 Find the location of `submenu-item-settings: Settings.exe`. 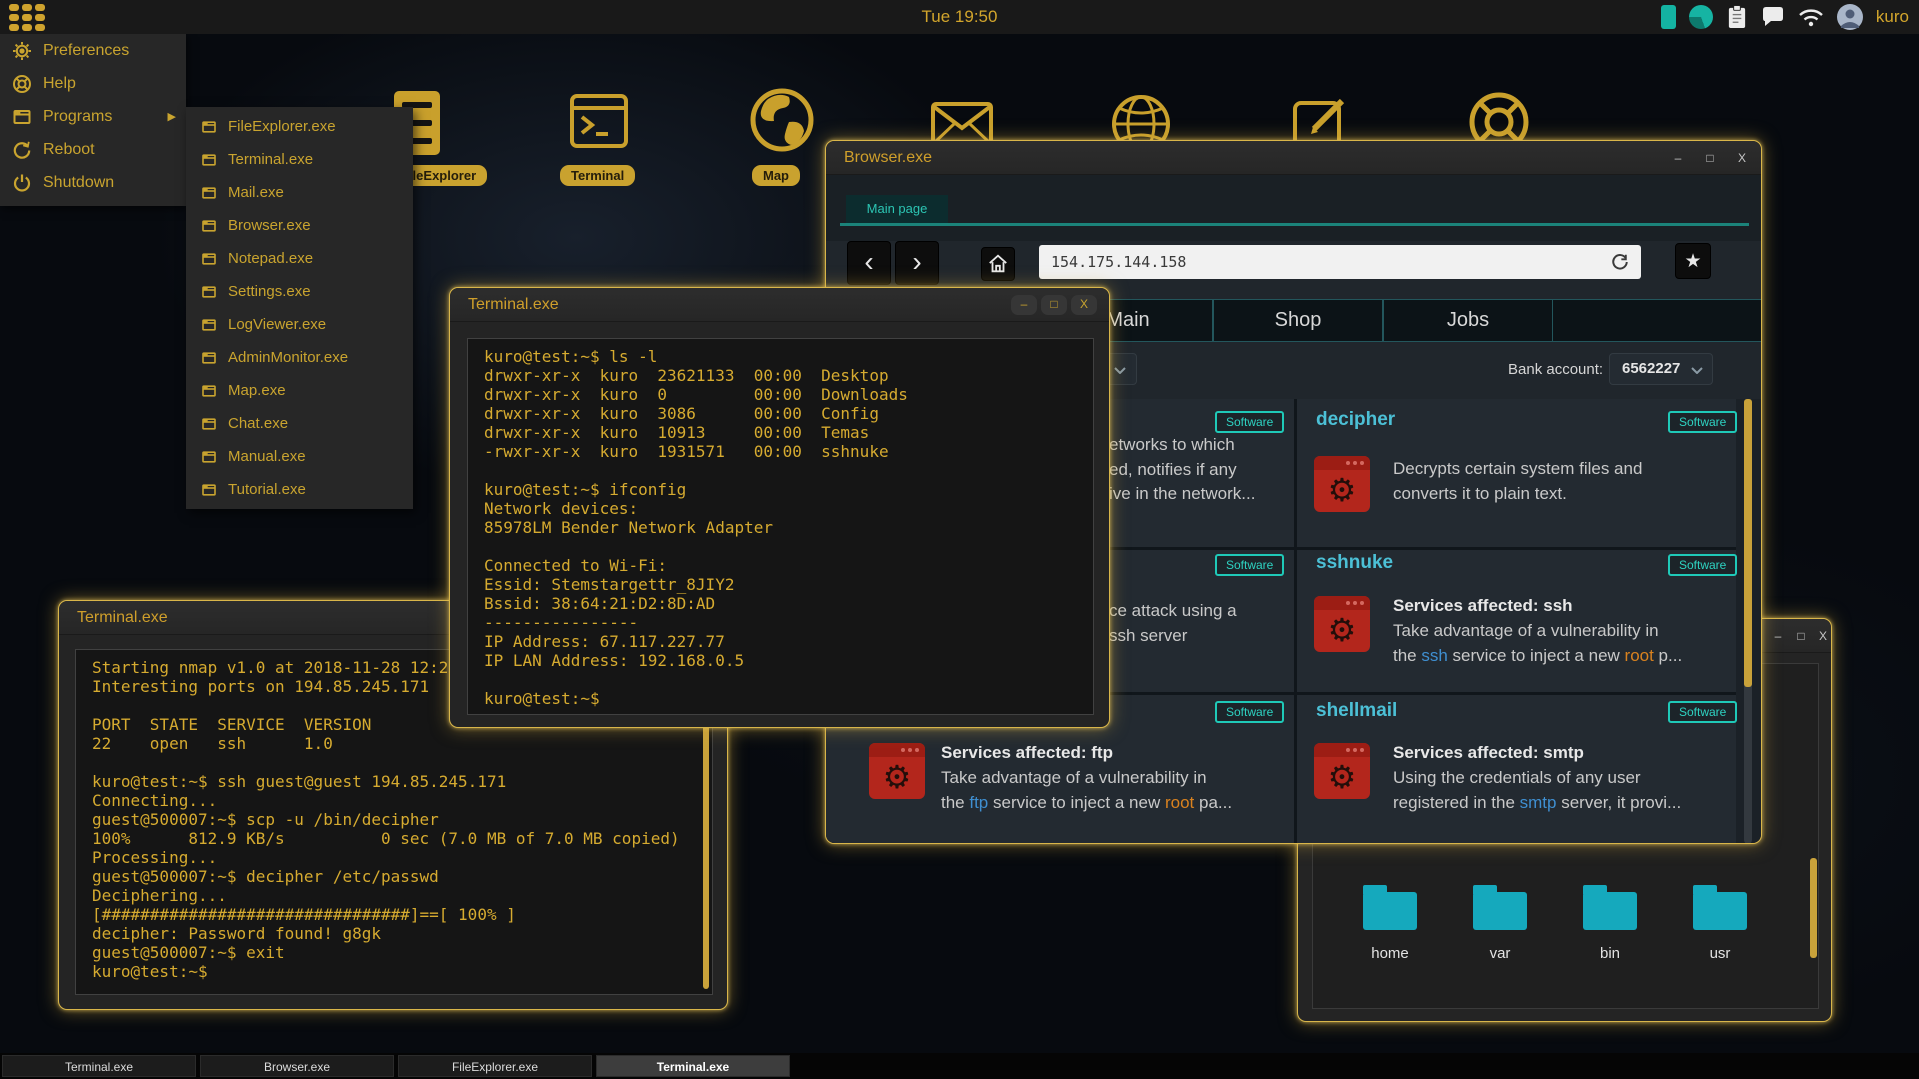

submenu-item-settings: Settings.exe is located at coordinates (299, 291).